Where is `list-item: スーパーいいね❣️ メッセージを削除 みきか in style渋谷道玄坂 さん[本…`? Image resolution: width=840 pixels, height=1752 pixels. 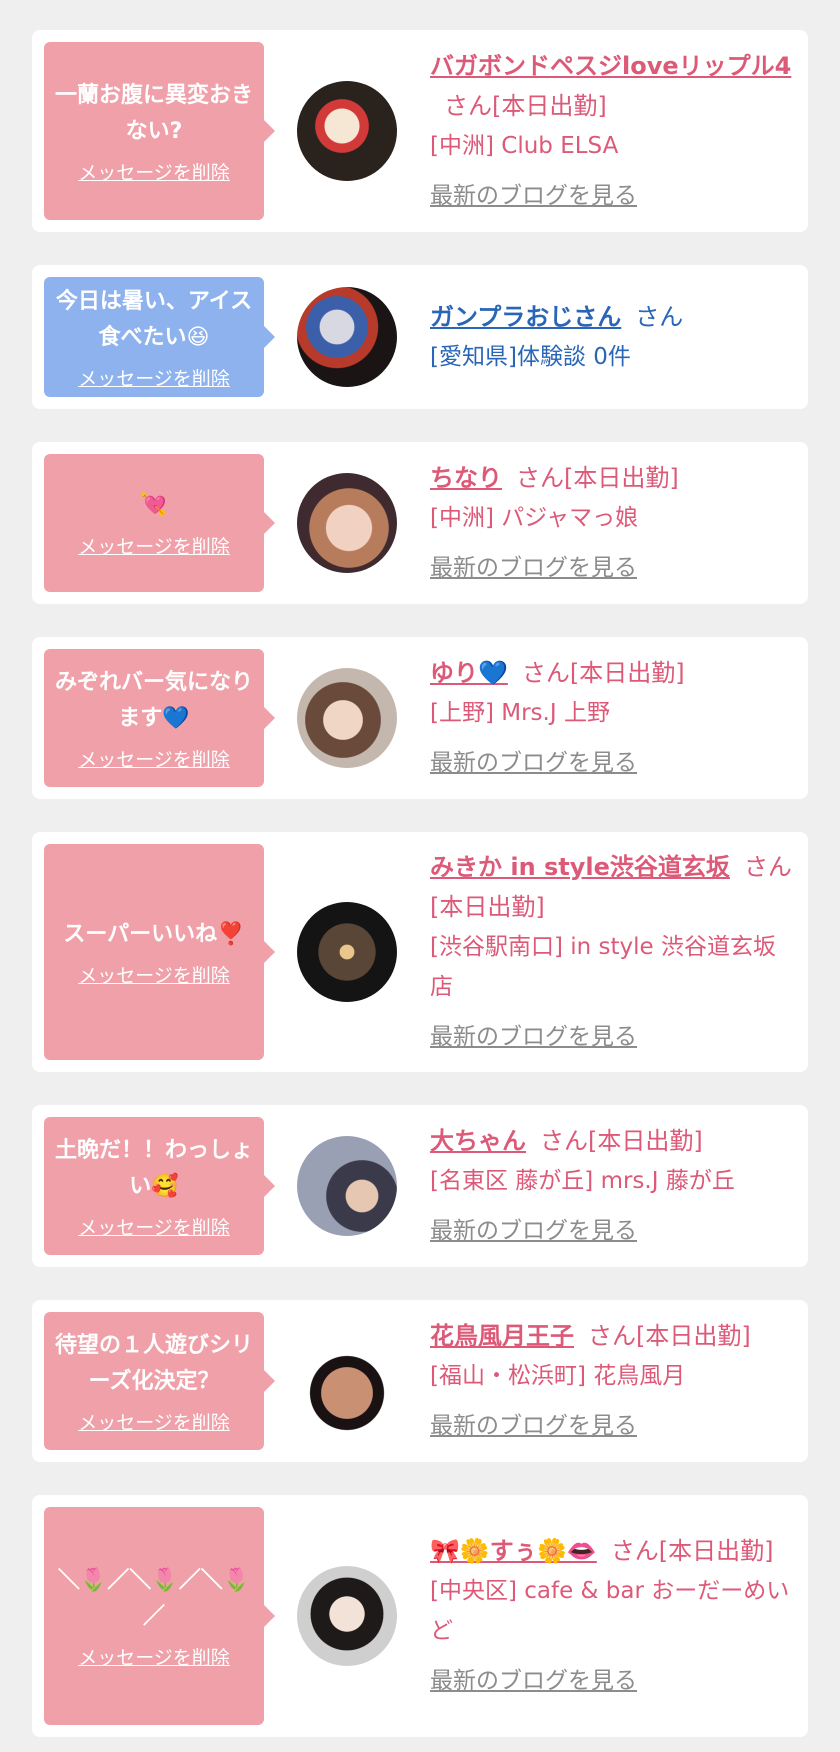 list-item: スーパーいいね❣️ メッセージを削除 みきか in style渋谷道玄坂 さん[本… is located at coordinates (420, 952).